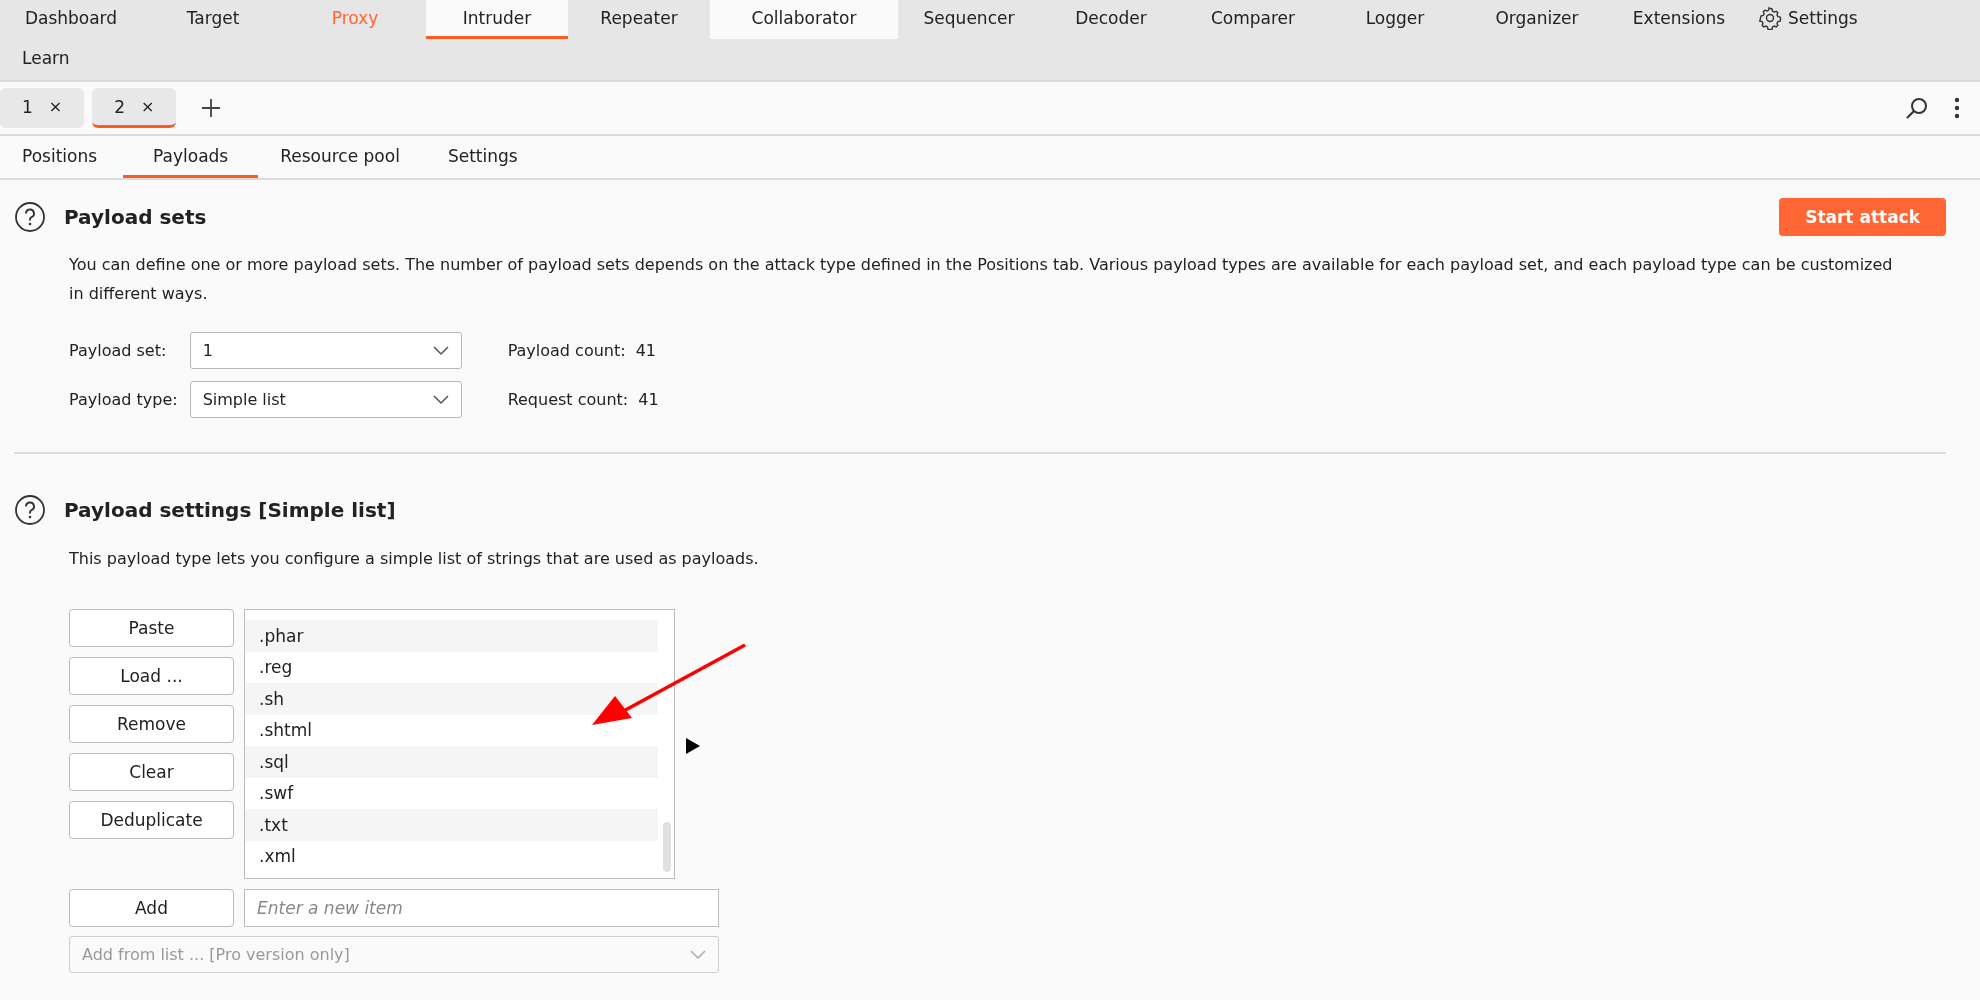  I want to click on description-text: This payload type lets you configure a simple list of strings that are used as payloads., so click(414, 559).